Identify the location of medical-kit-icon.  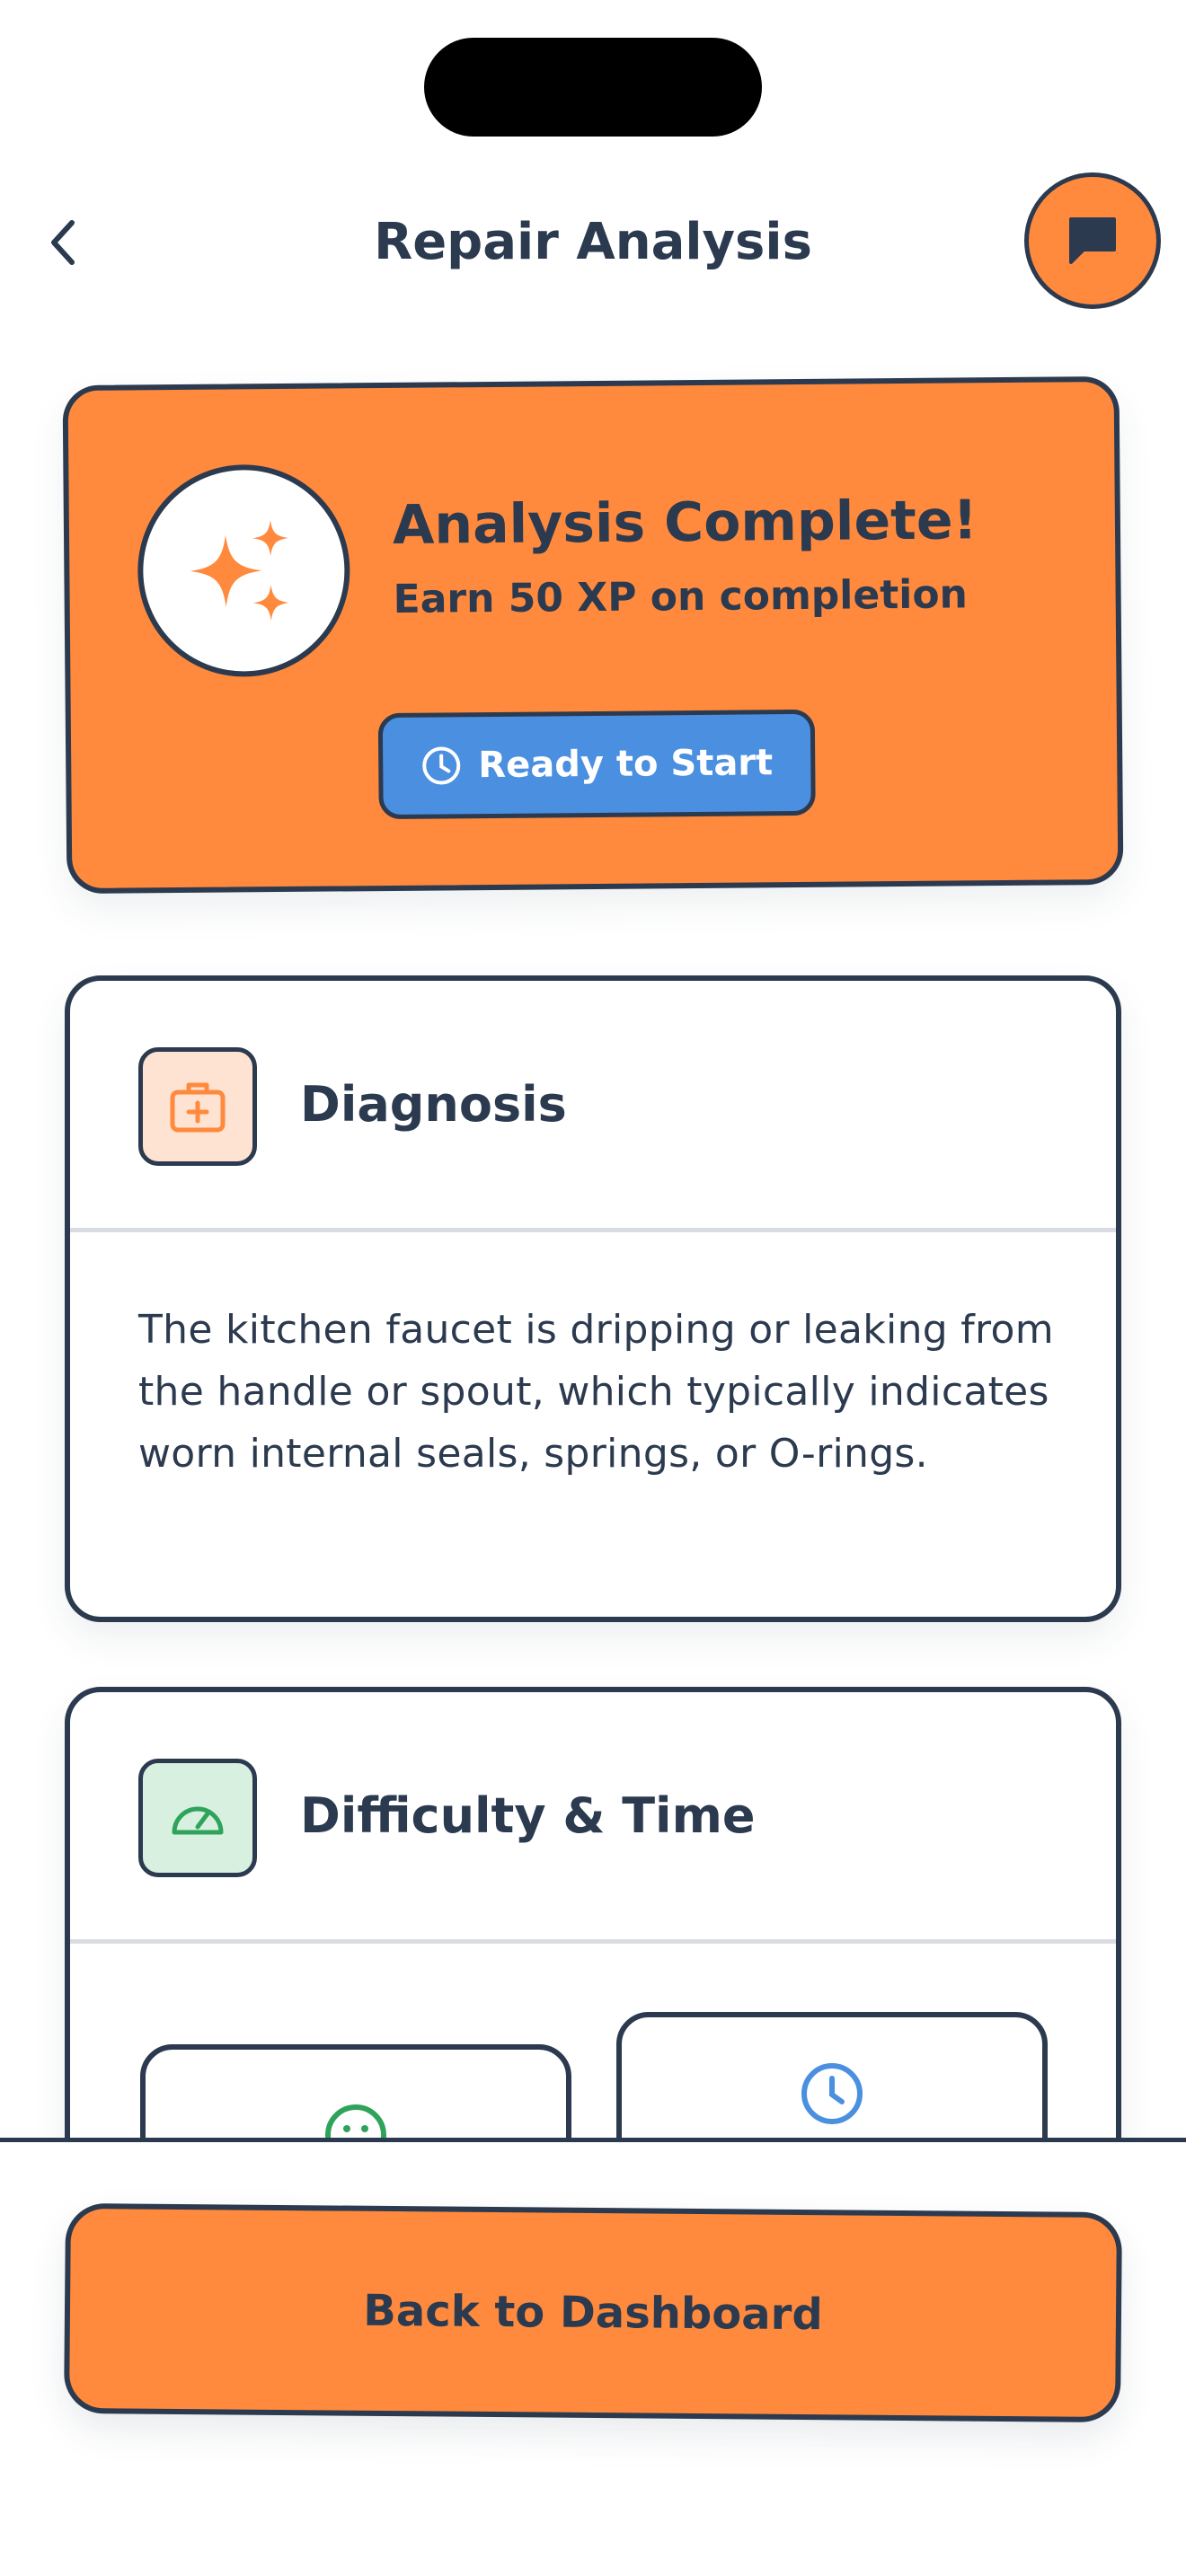
(198, 1107).